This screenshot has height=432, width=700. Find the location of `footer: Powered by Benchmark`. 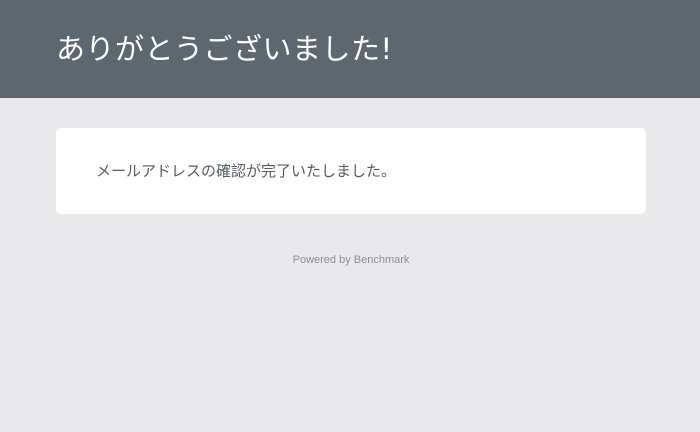

footer: Powered by Benchmark is located at coordinates (351, 257).